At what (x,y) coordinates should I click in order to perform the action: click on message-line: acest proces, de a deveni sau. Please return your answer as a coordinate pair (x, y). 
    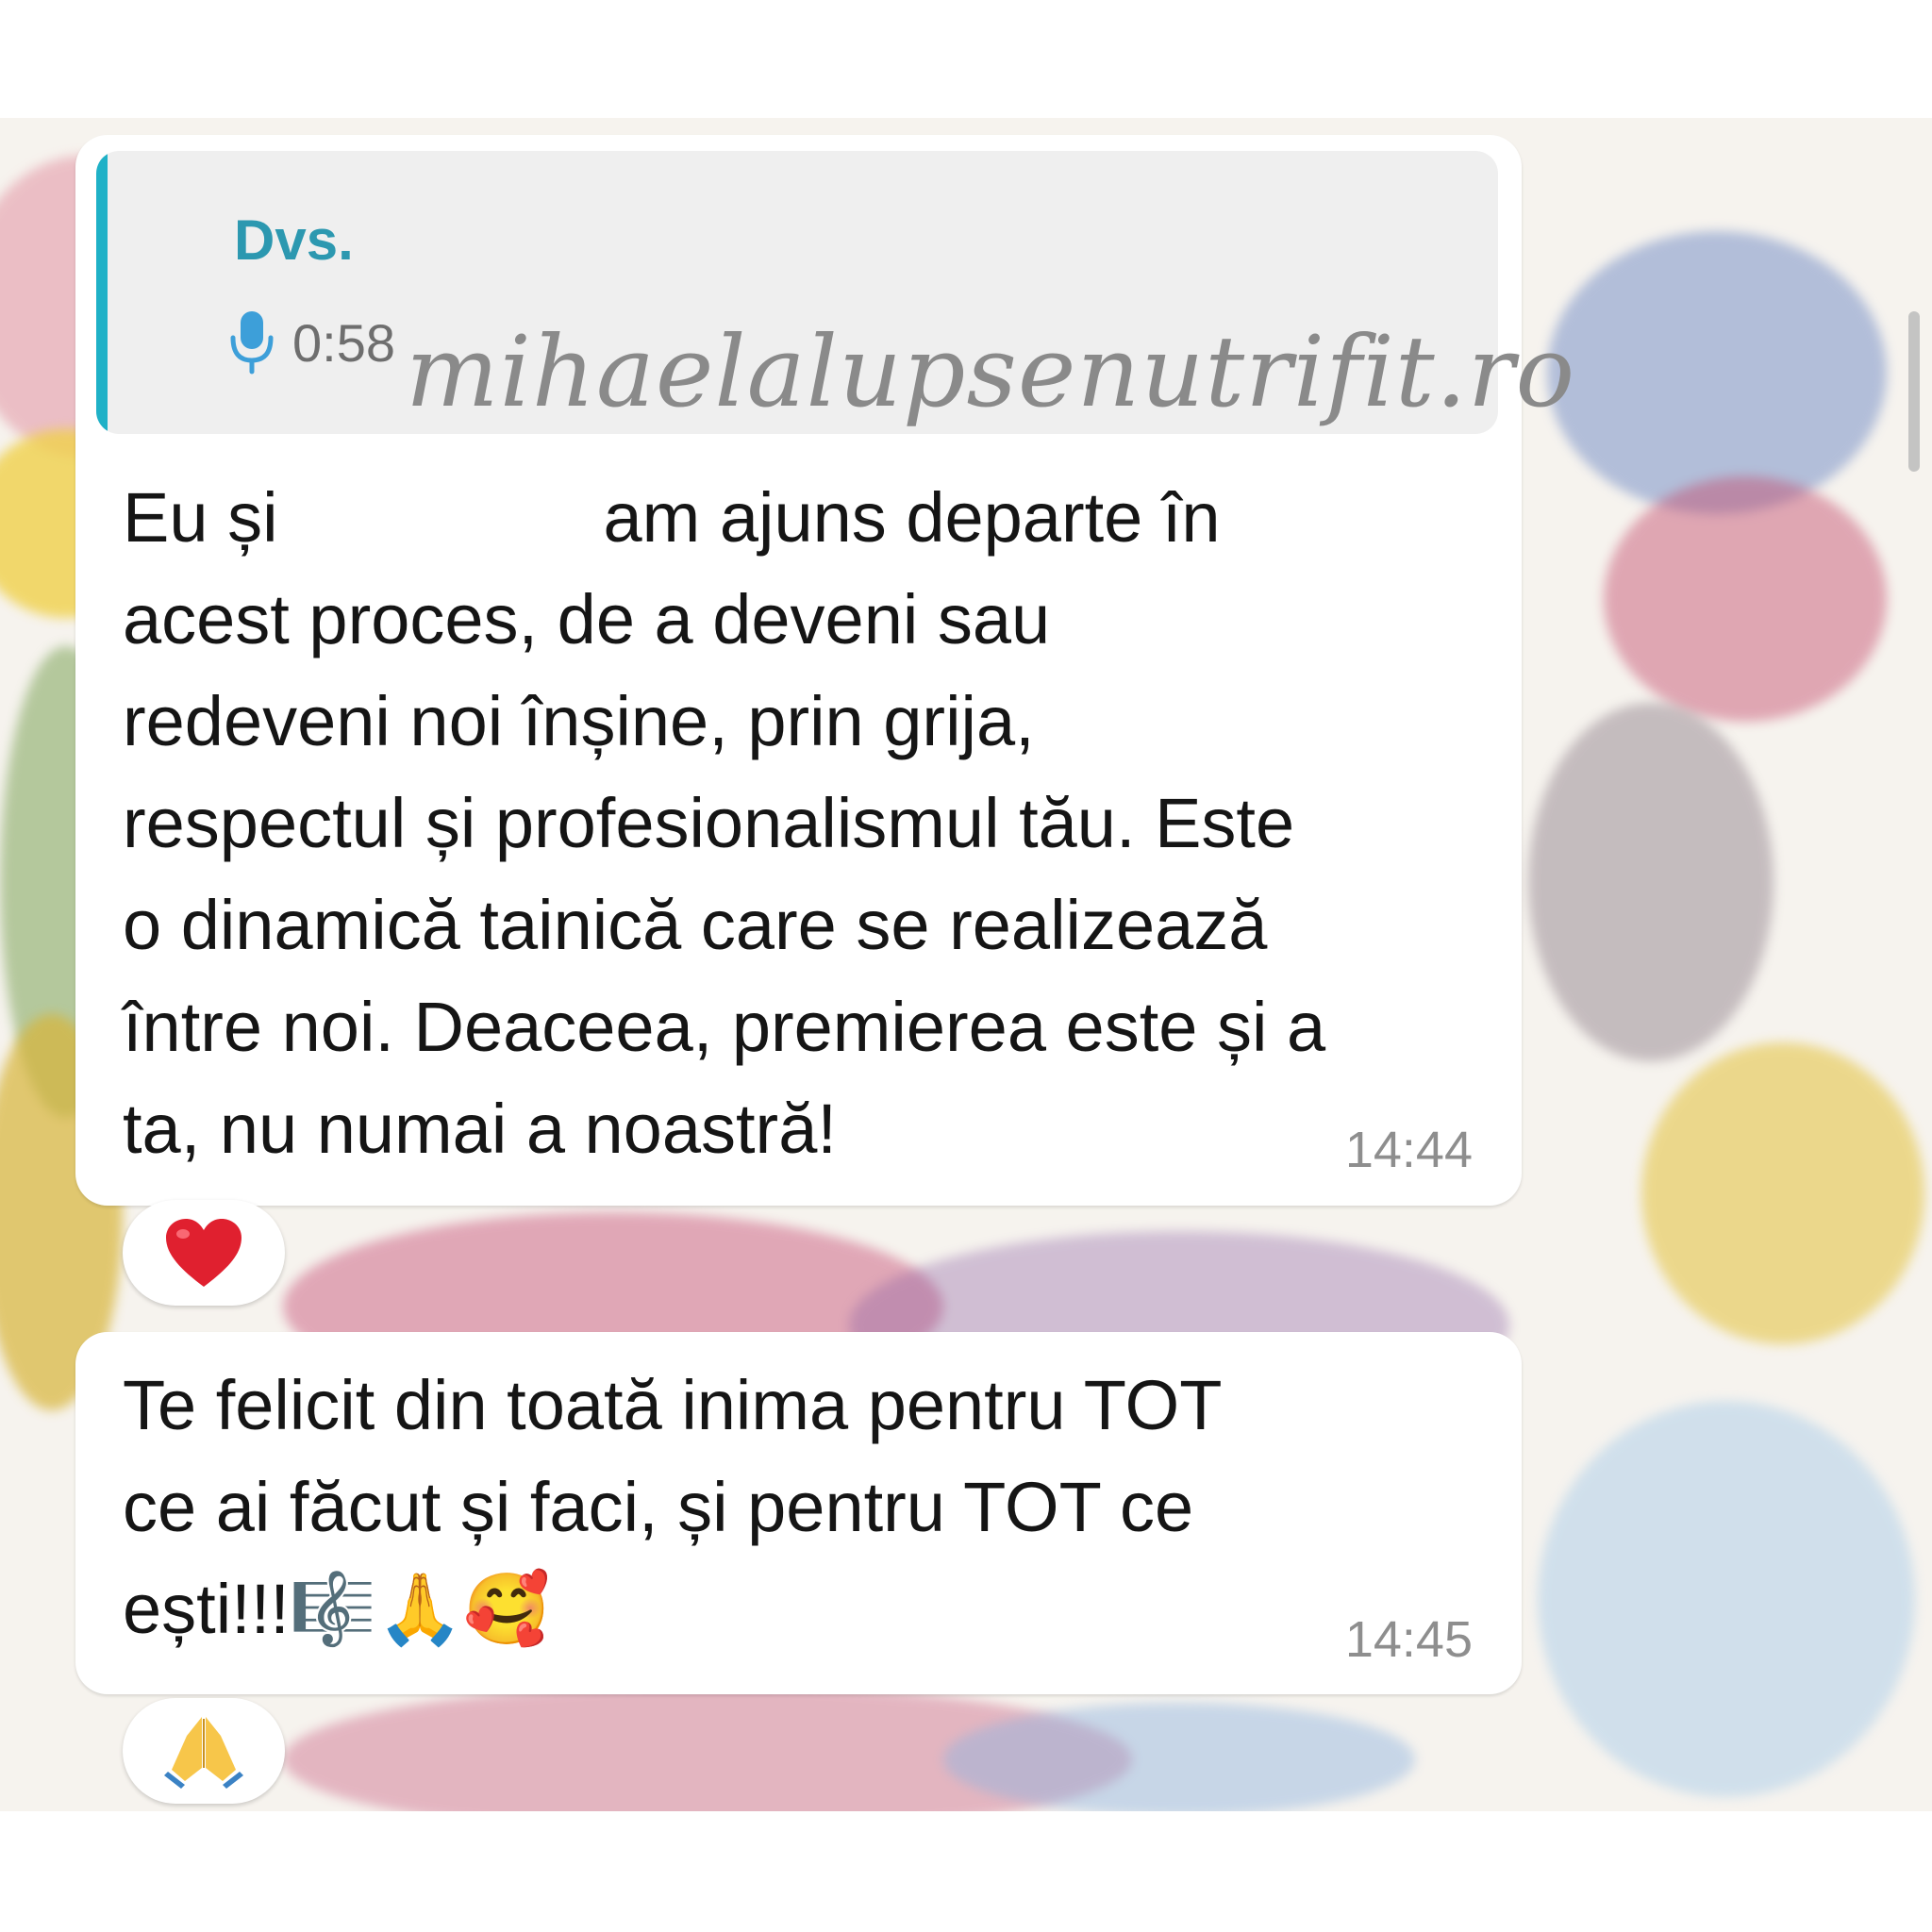
    Looking at the image, I should click on (587, 619).